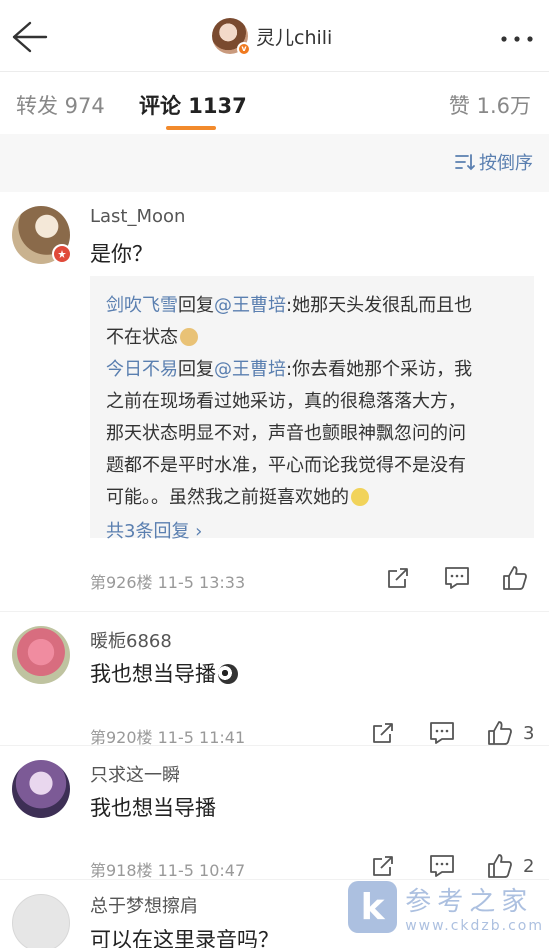 This screenshot has height=948, width=549. What do you see at coordinates (474, 925) in the screenshot?
I see `watermark-url: www.ckdzb.com` at bounding box center [474, 925].